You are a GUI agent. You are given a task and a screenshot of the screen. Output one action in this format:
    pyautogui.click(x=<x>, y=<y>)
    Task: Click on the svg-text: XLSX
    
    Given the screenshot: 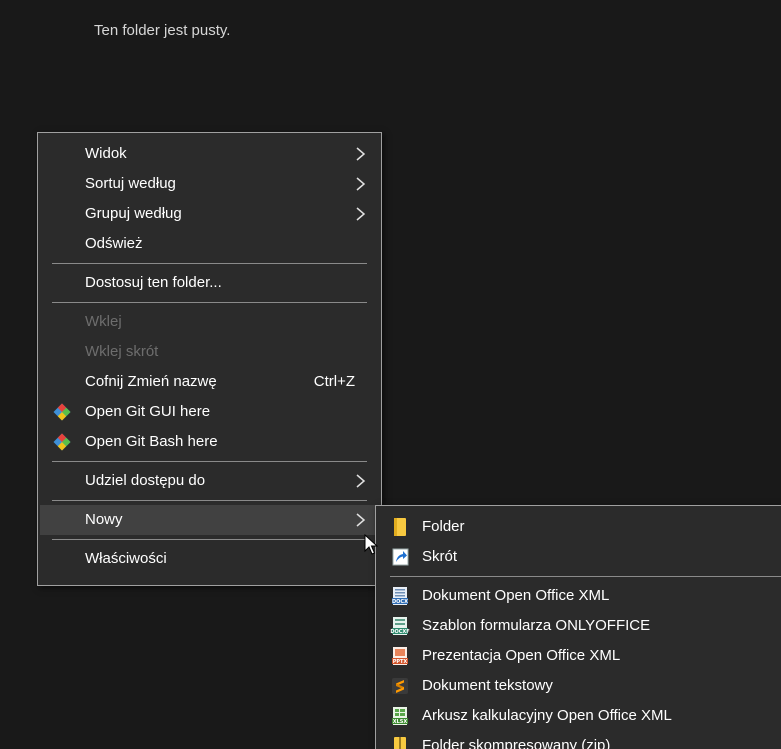 What is the action you would take?
    pyautogui.click(x=400, y=722)
    